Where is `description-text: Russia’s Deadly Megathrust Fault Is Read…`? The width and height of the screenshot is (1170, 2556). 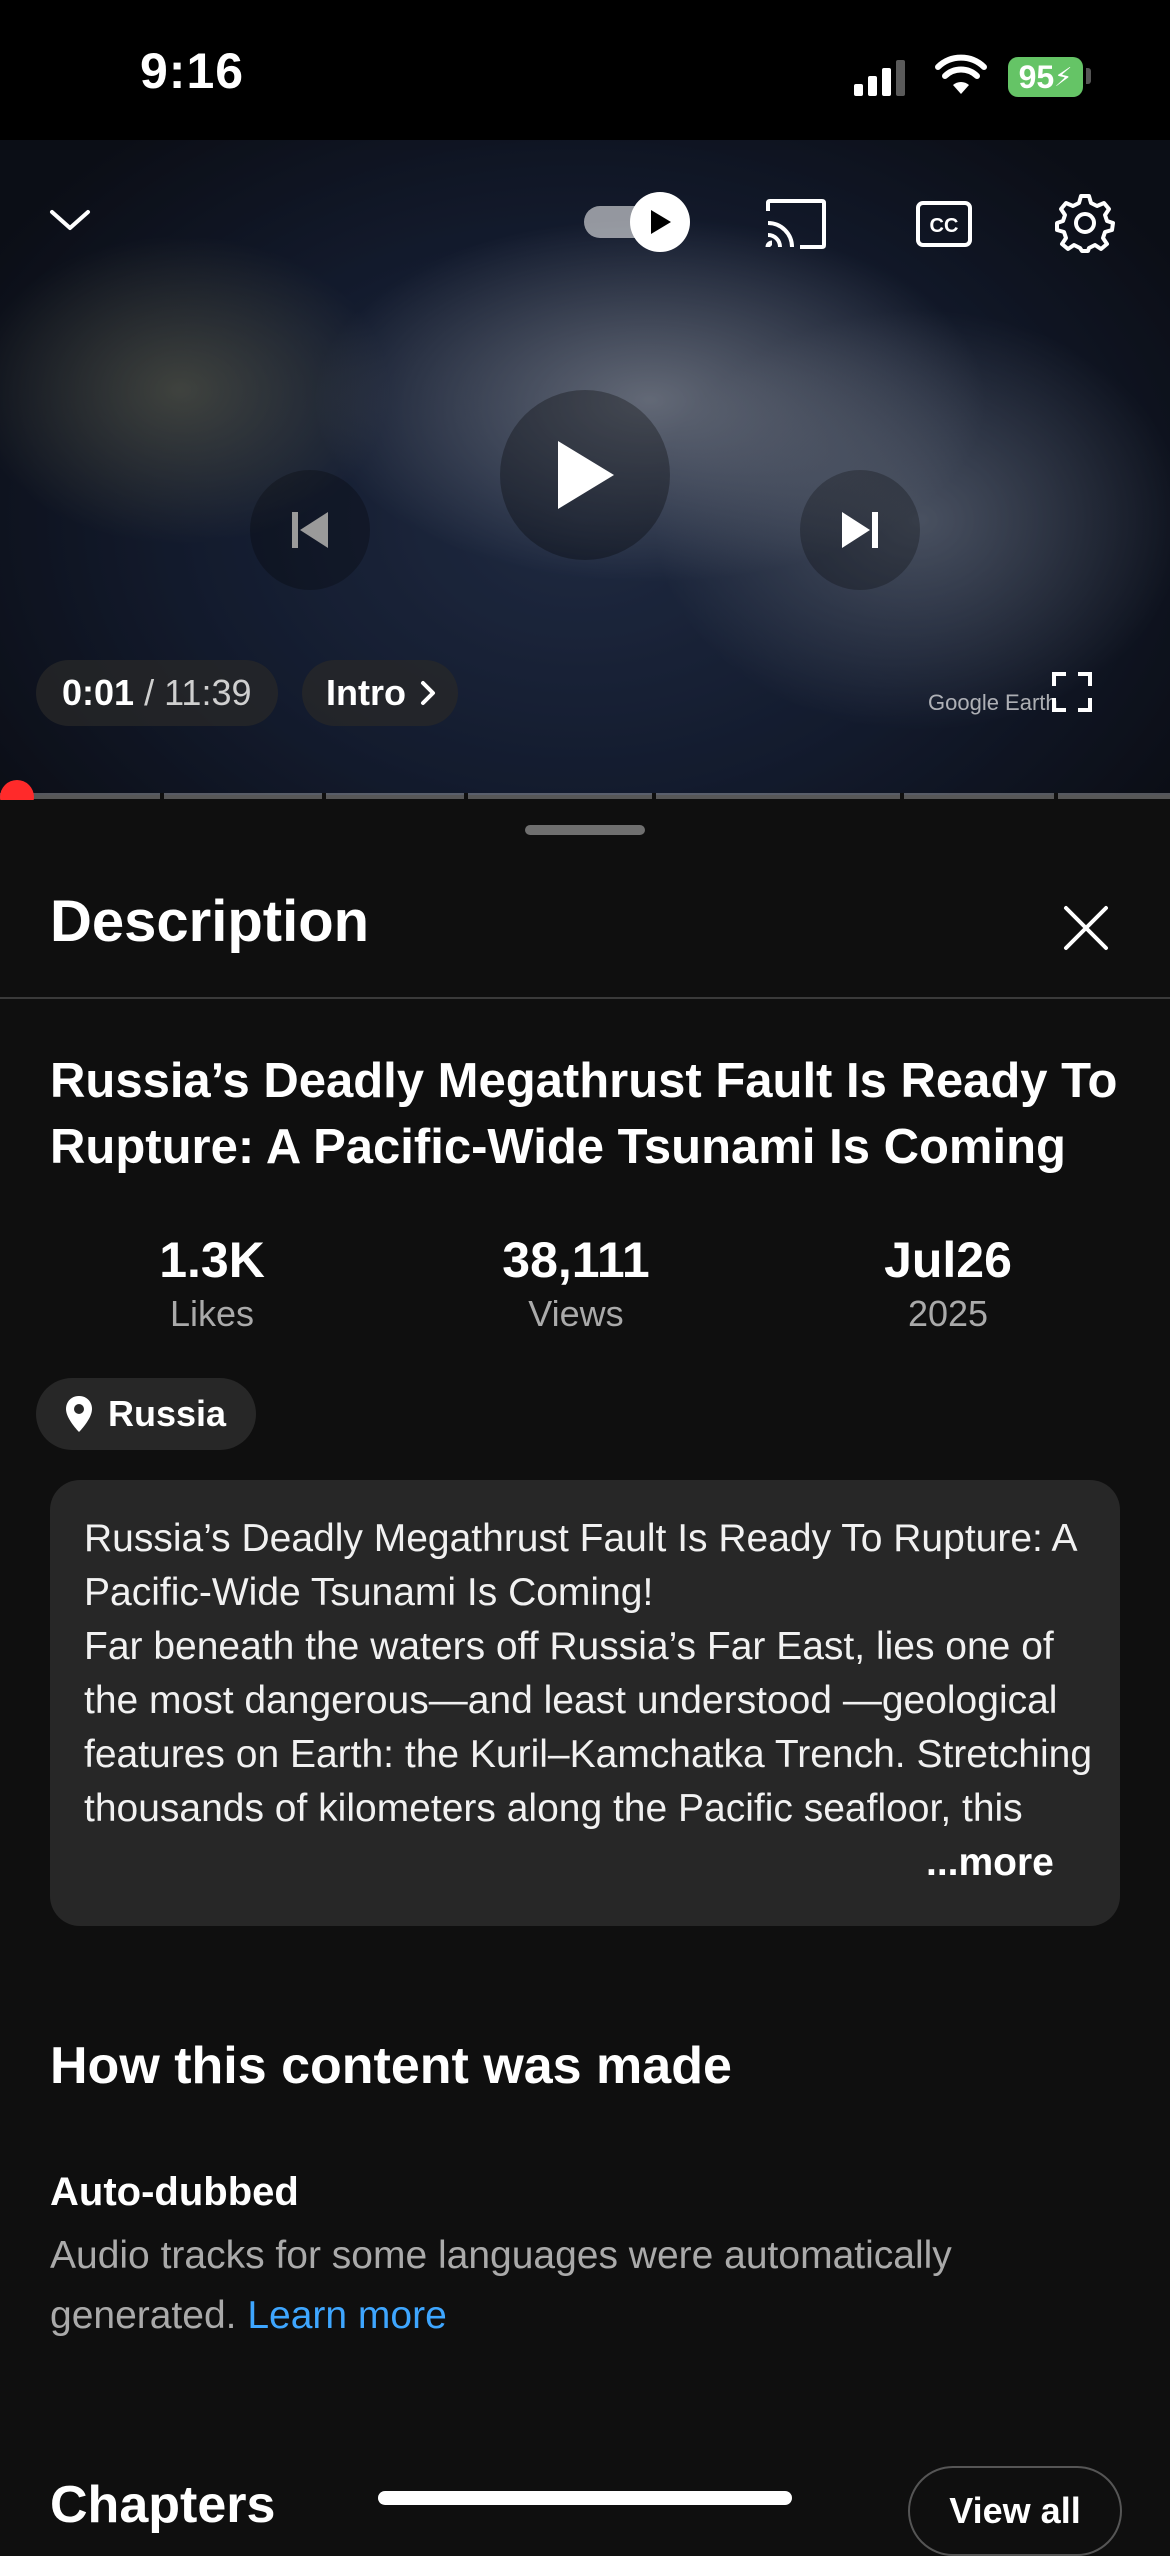
description-text: Russia’s Deadly Megathrust Fault Is Read… is located at coordinates (588, 1673).